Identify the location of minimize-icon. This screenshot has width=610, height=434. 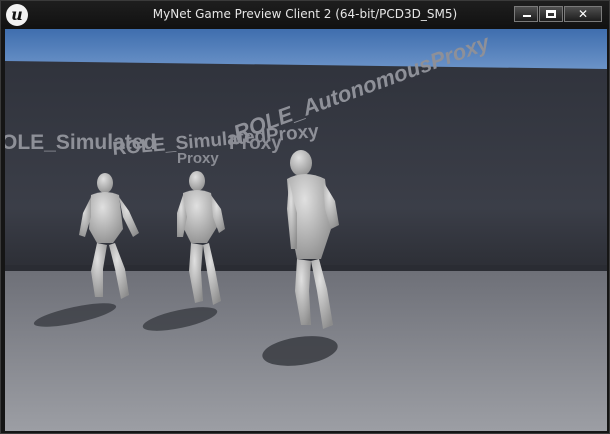
(527, 16).